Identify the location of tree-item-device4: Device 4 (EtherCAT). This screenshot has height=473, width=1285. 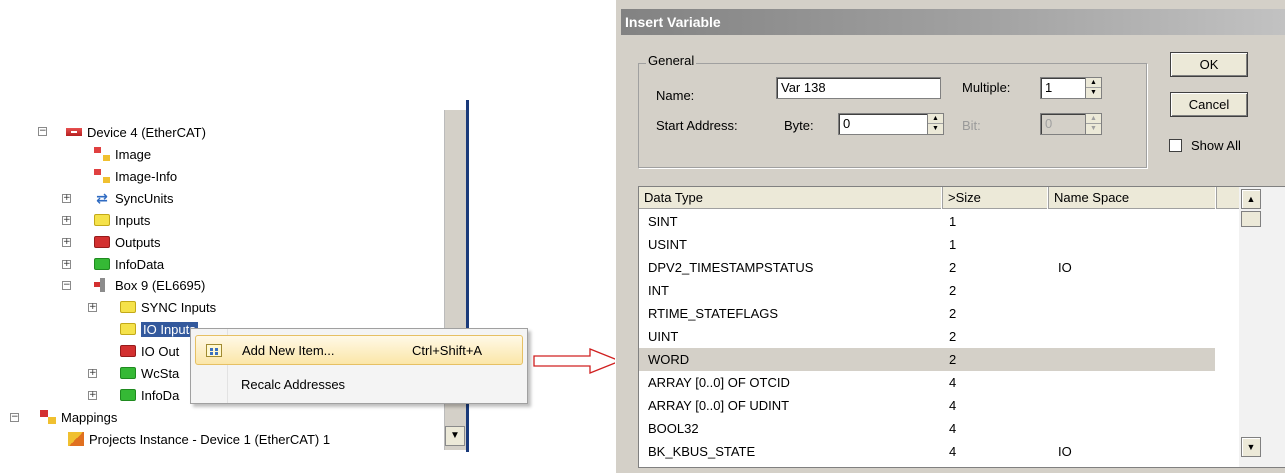
(136, 132).